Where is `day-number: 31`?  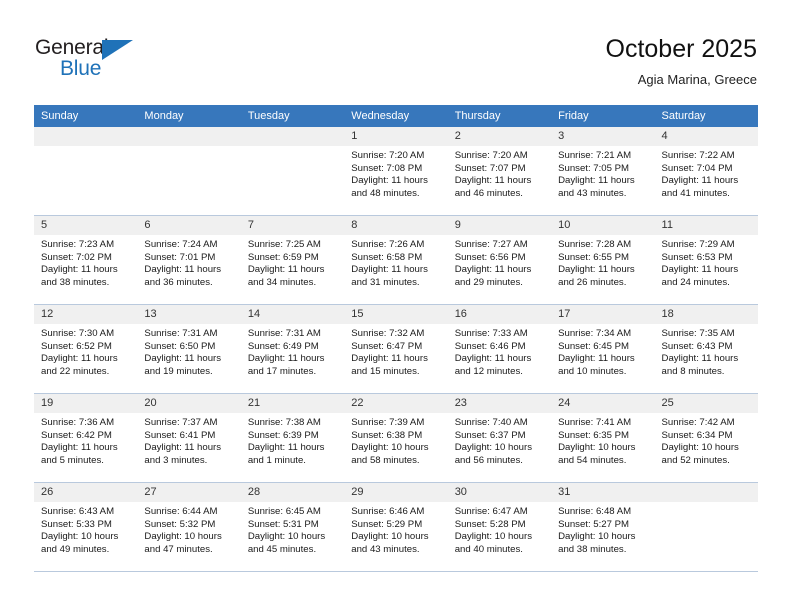 day-number: 31 is located at coordinates (603, 492).